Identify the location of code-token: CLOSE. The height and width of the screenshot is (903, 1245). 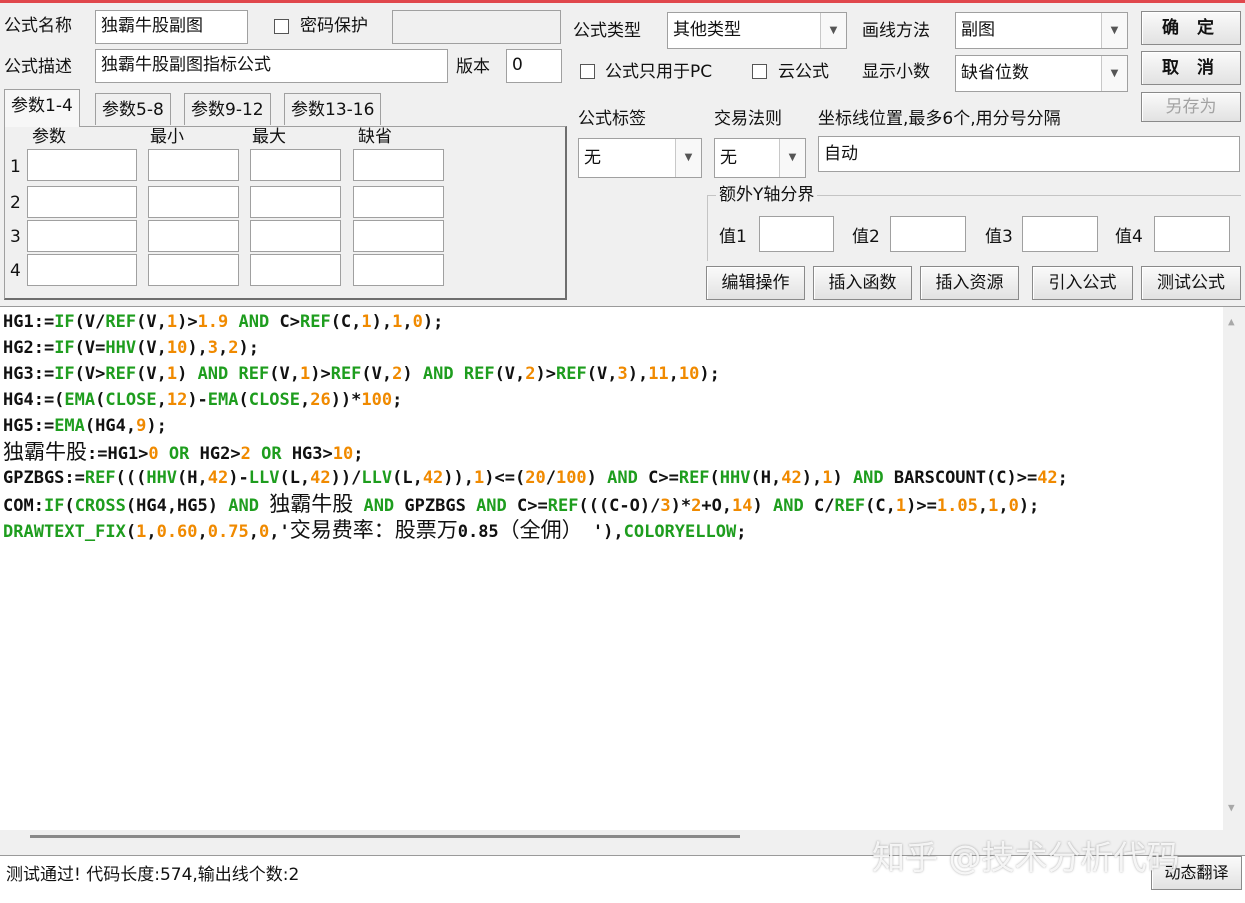
(274, 400).